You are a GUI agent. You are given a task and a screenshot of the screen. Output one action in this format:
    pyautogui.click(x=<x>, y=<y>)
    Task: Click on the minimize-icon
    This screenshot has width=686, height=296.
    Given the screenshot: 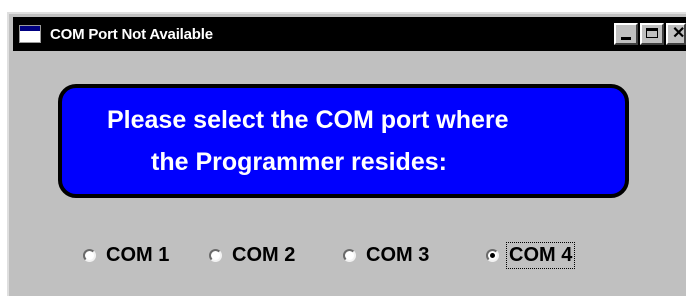 What is the action you would take?
    pyautogui.click(x=626, y=38)
    